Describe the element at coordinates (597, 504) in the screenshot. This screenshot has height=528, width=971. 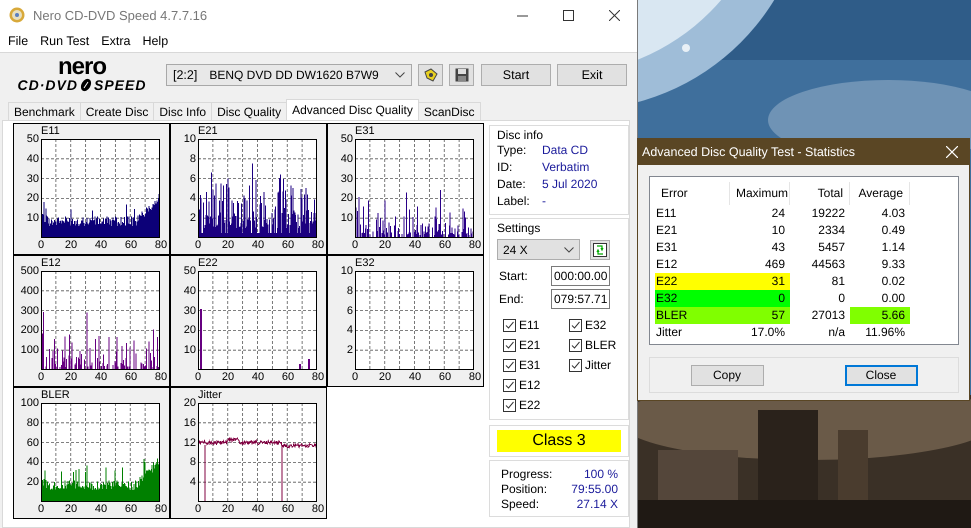
I see `field-value: 27.14 X` at that location.